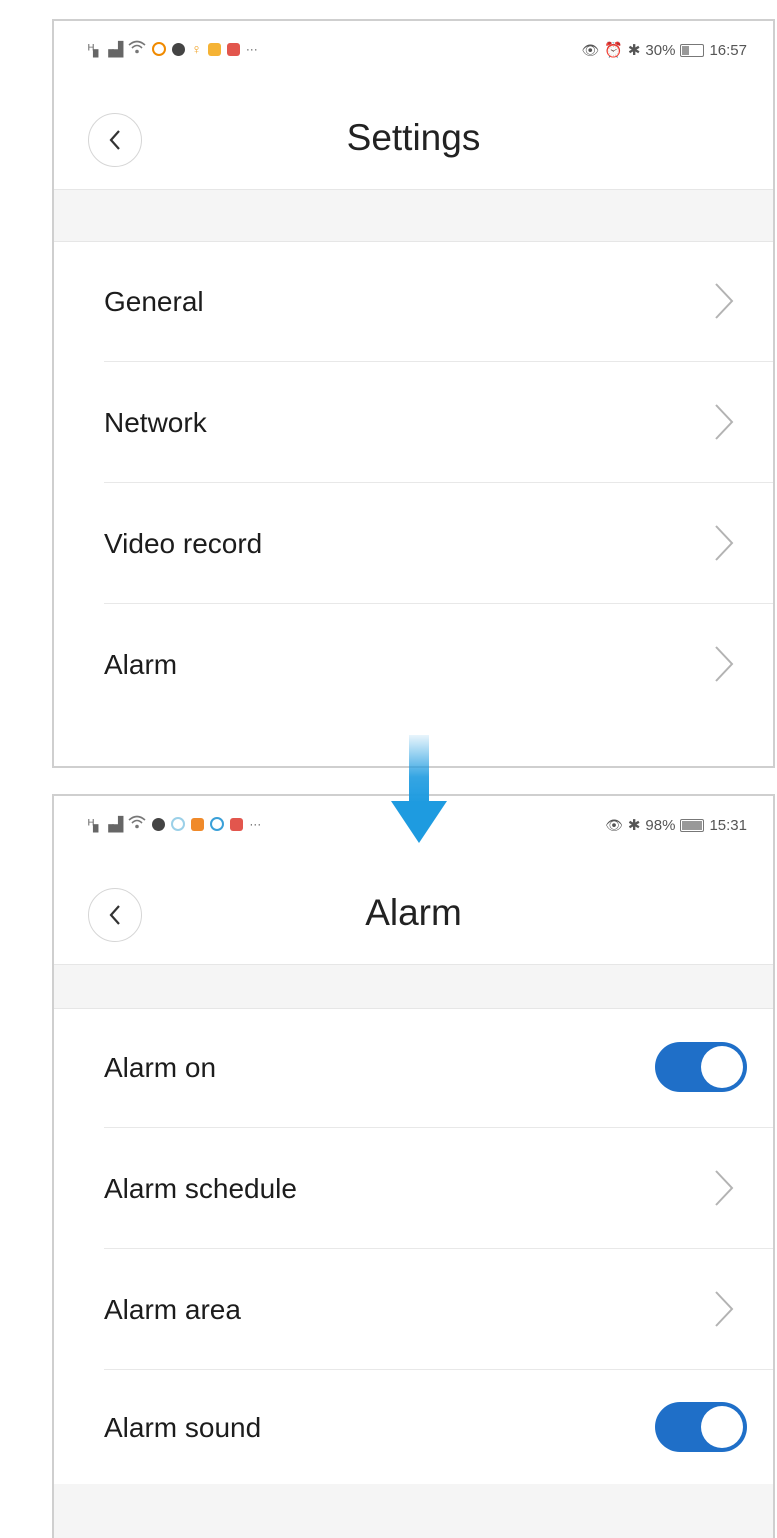 This screenshot has height=1538, width=777. I want to click on status-bar-left: ᴴ▖▗▟ ···, so click(174, 824).